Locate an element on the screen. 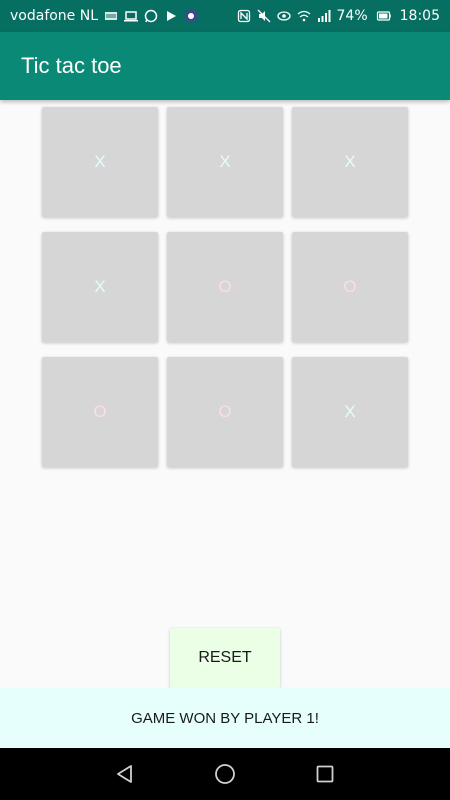  board-cell-9: X is located at coordinates (350, 412).